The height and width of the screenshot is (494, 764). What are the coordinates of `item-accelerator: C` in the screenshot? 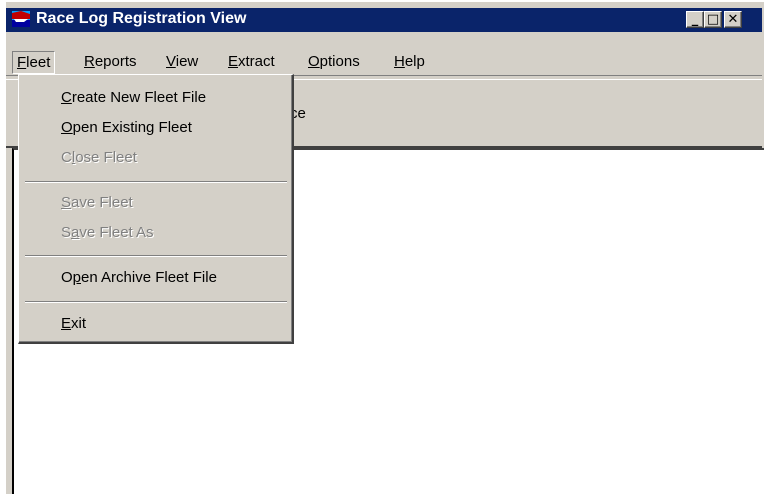 It's located at (66, 97).